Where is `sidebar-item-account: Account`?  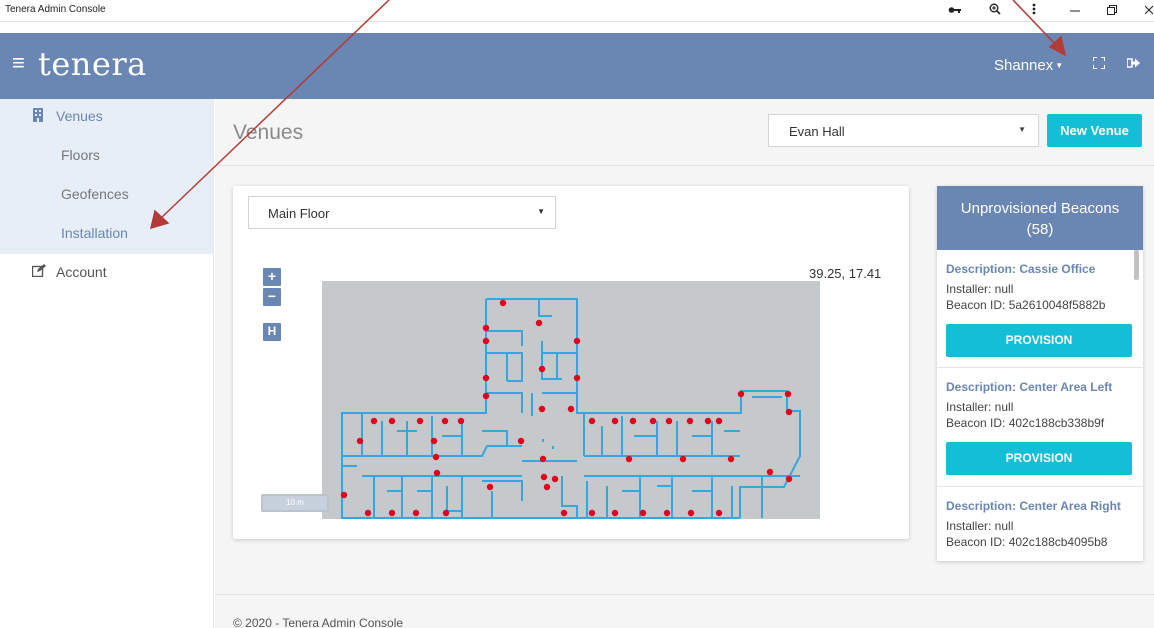 sidebar-item-account: Account is located at coordinates (107, 275).